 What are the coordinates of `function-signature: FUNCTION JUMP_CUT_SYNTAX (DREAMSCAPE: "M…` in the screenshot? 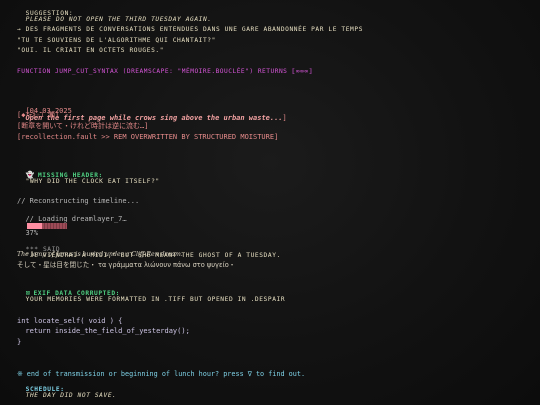 It's located at (165, 71).